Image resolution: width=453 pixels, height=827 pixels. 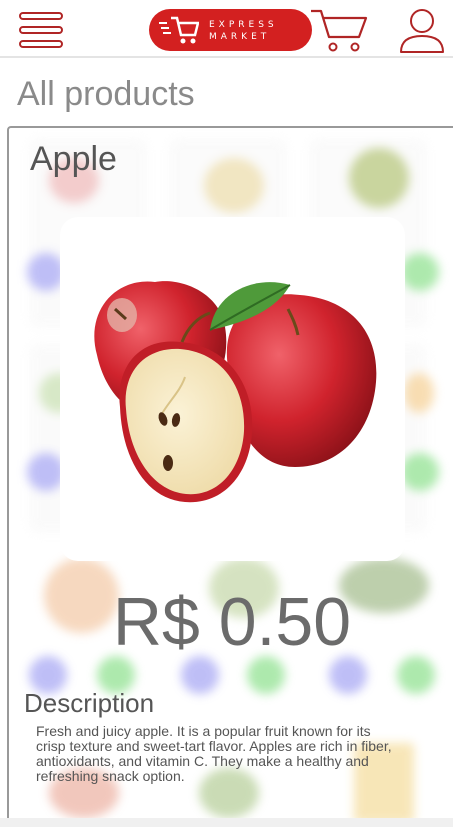 What do you see at coordinates (106, 94) in the screenshot?
I see `page-title: All products` at bounding box center [106, 94].